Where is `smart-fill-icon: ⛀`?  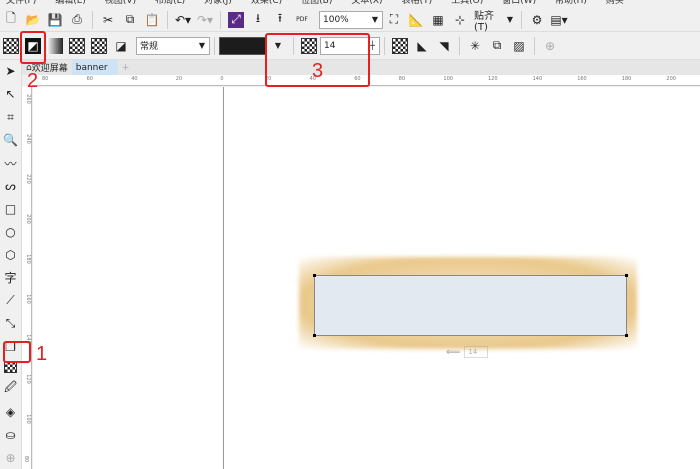 smart-fill-icon: ⛀ is located at coordinates (11, 434).